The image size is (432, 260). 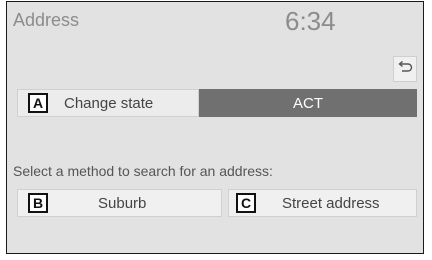 I want to click on suburb-label: Suburb, so click(x=122, y=203).